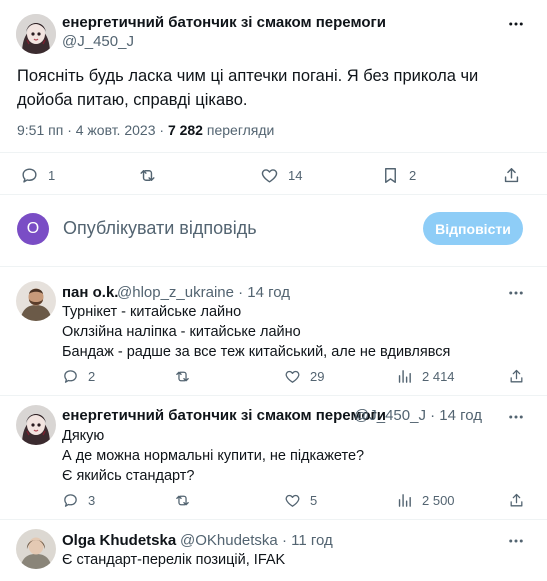 The height and width of the screenshot is (581, 547). Describe the element at coordinates (295, 175) in the screenshot. I see `like-count: 14` at that location.